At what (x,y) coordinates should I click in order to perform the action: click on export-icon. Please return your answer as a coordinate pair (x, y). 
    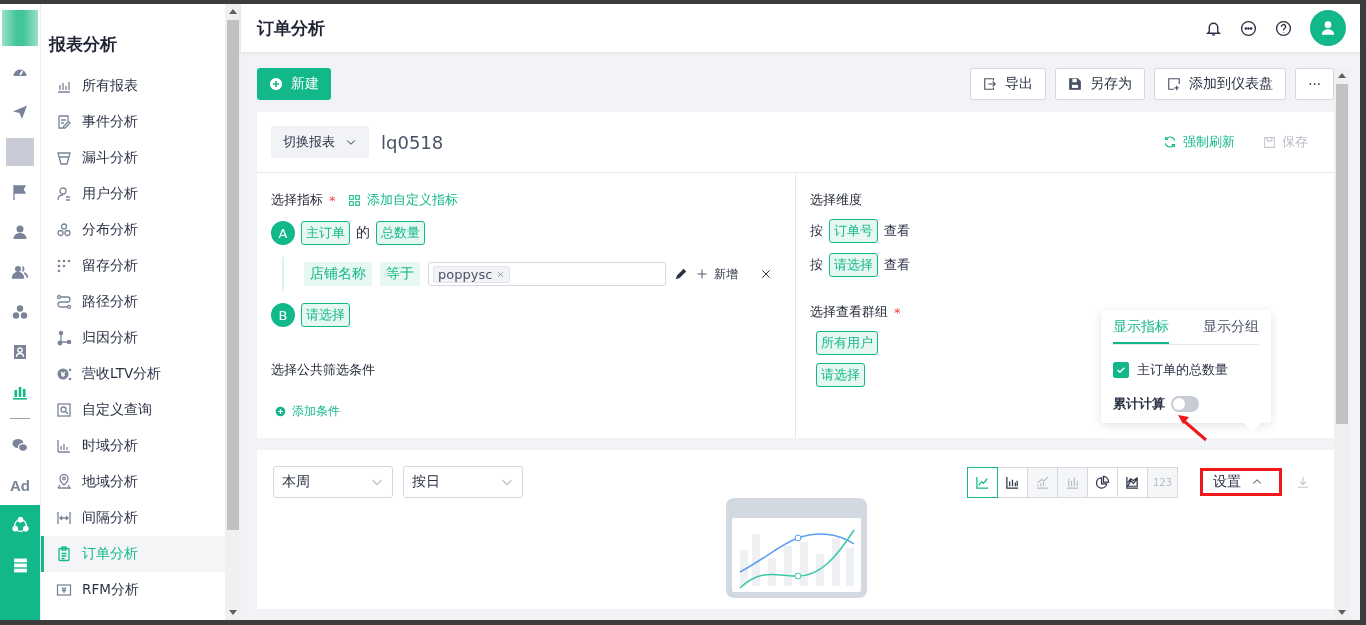
    Looking at the image, I should click on (990, 84).